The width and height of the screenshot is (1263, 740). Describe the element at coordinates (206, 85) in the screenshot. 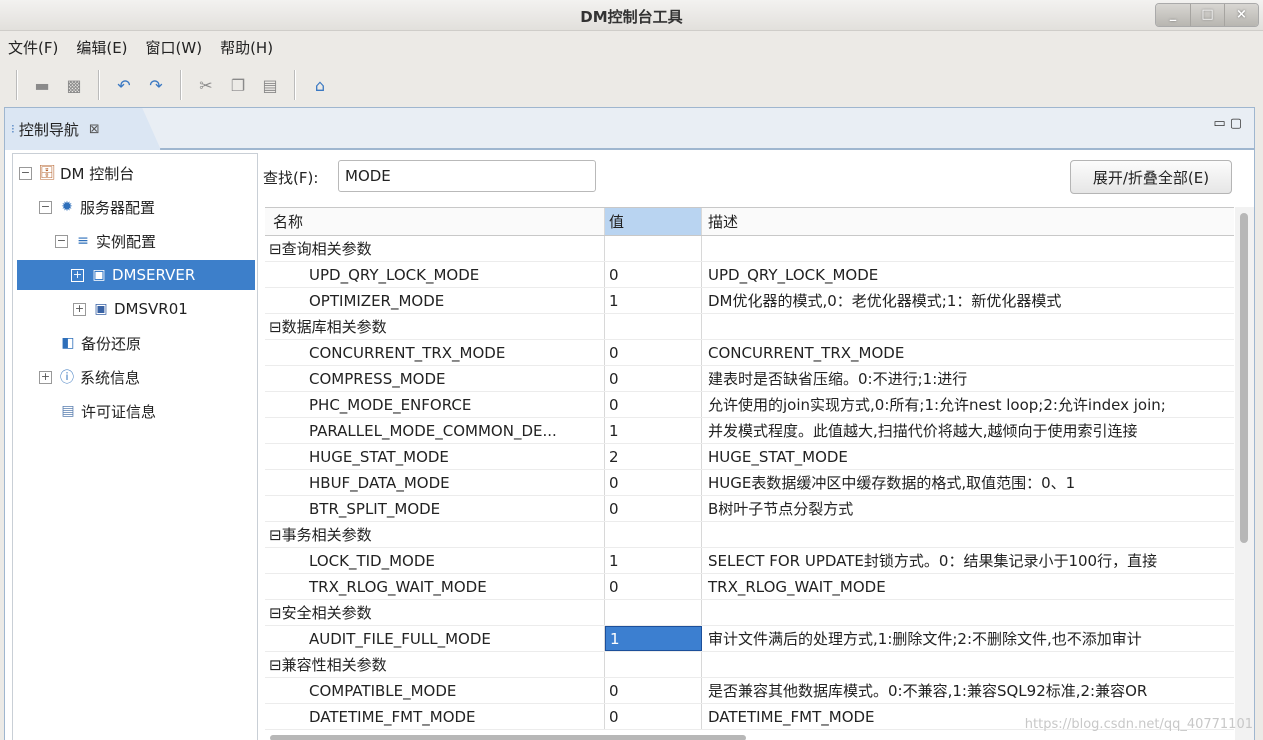

I see `cut-icon: ✂` at that location.